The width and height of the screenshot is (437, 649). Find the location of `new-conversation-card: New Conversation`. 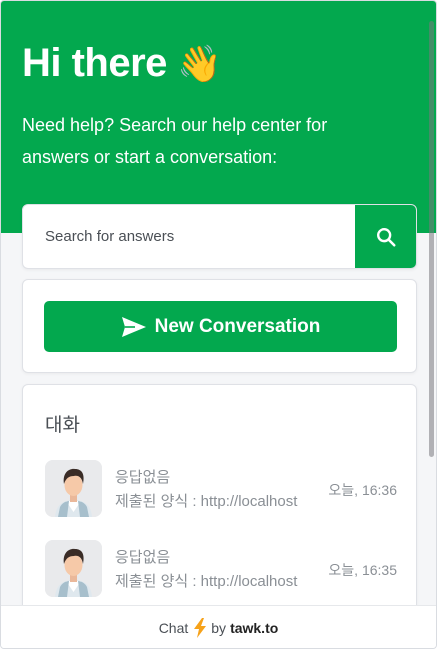

new-conversation-card: New Conversation is located at coordinates (219, 326).